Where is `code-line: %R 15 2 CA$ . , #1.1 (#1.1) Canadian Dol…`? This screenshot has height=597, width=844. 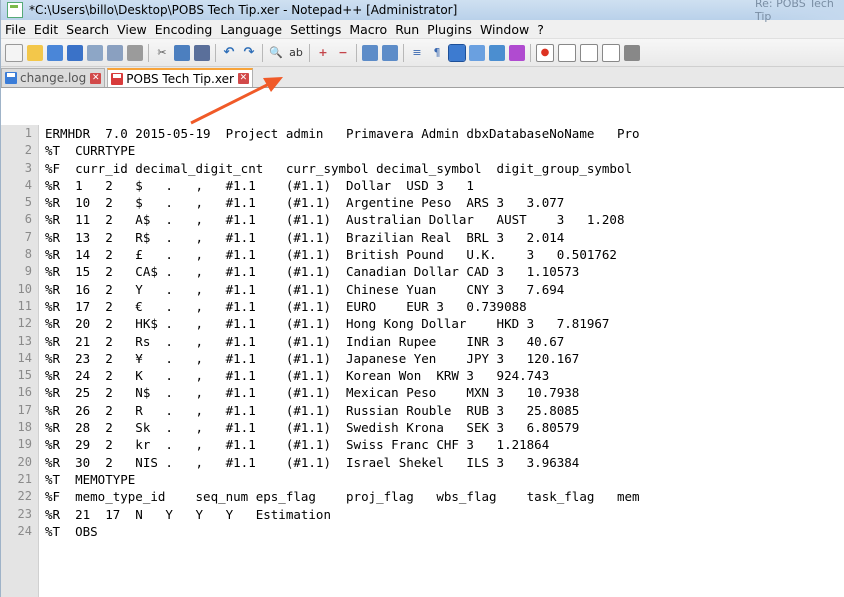 code-line: %R 15 2 CA$ . , #1.1 (#1.1) Canadian Dol… is located at coordinates (444, 271).